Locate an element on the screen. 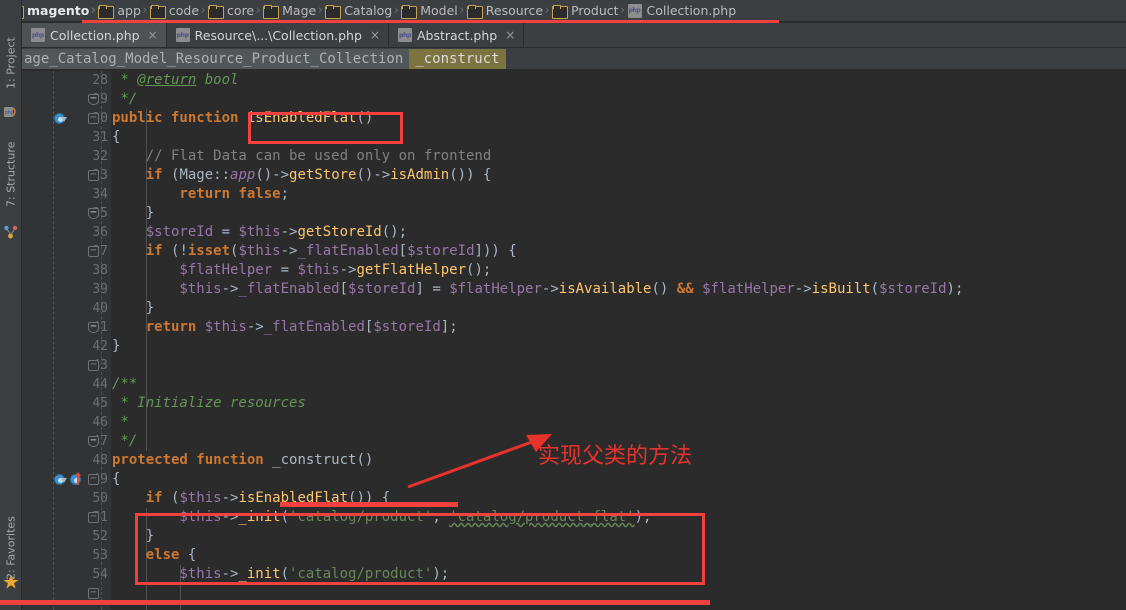  overridden-method-icon is located at coordinates (76, 479).